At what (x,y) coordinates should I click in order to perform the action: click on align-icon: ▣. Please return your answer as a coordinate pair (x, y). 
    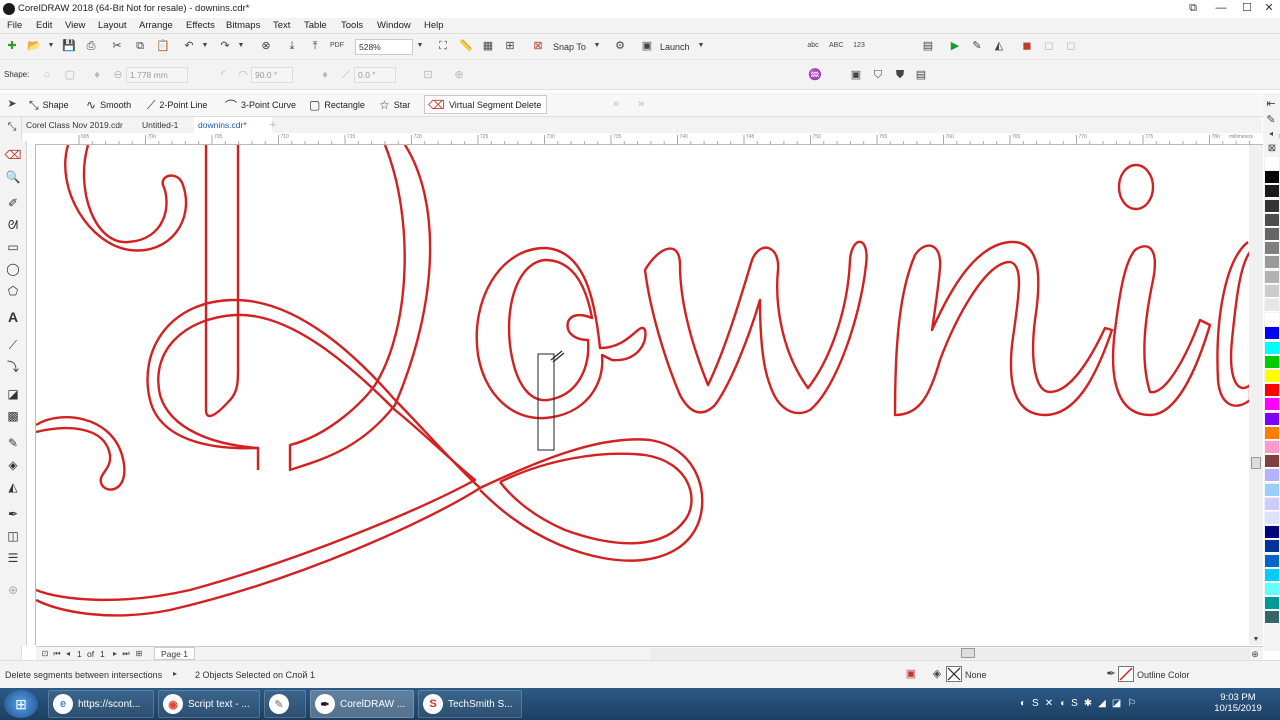
    Looking at the image, I should click on (856, 75).